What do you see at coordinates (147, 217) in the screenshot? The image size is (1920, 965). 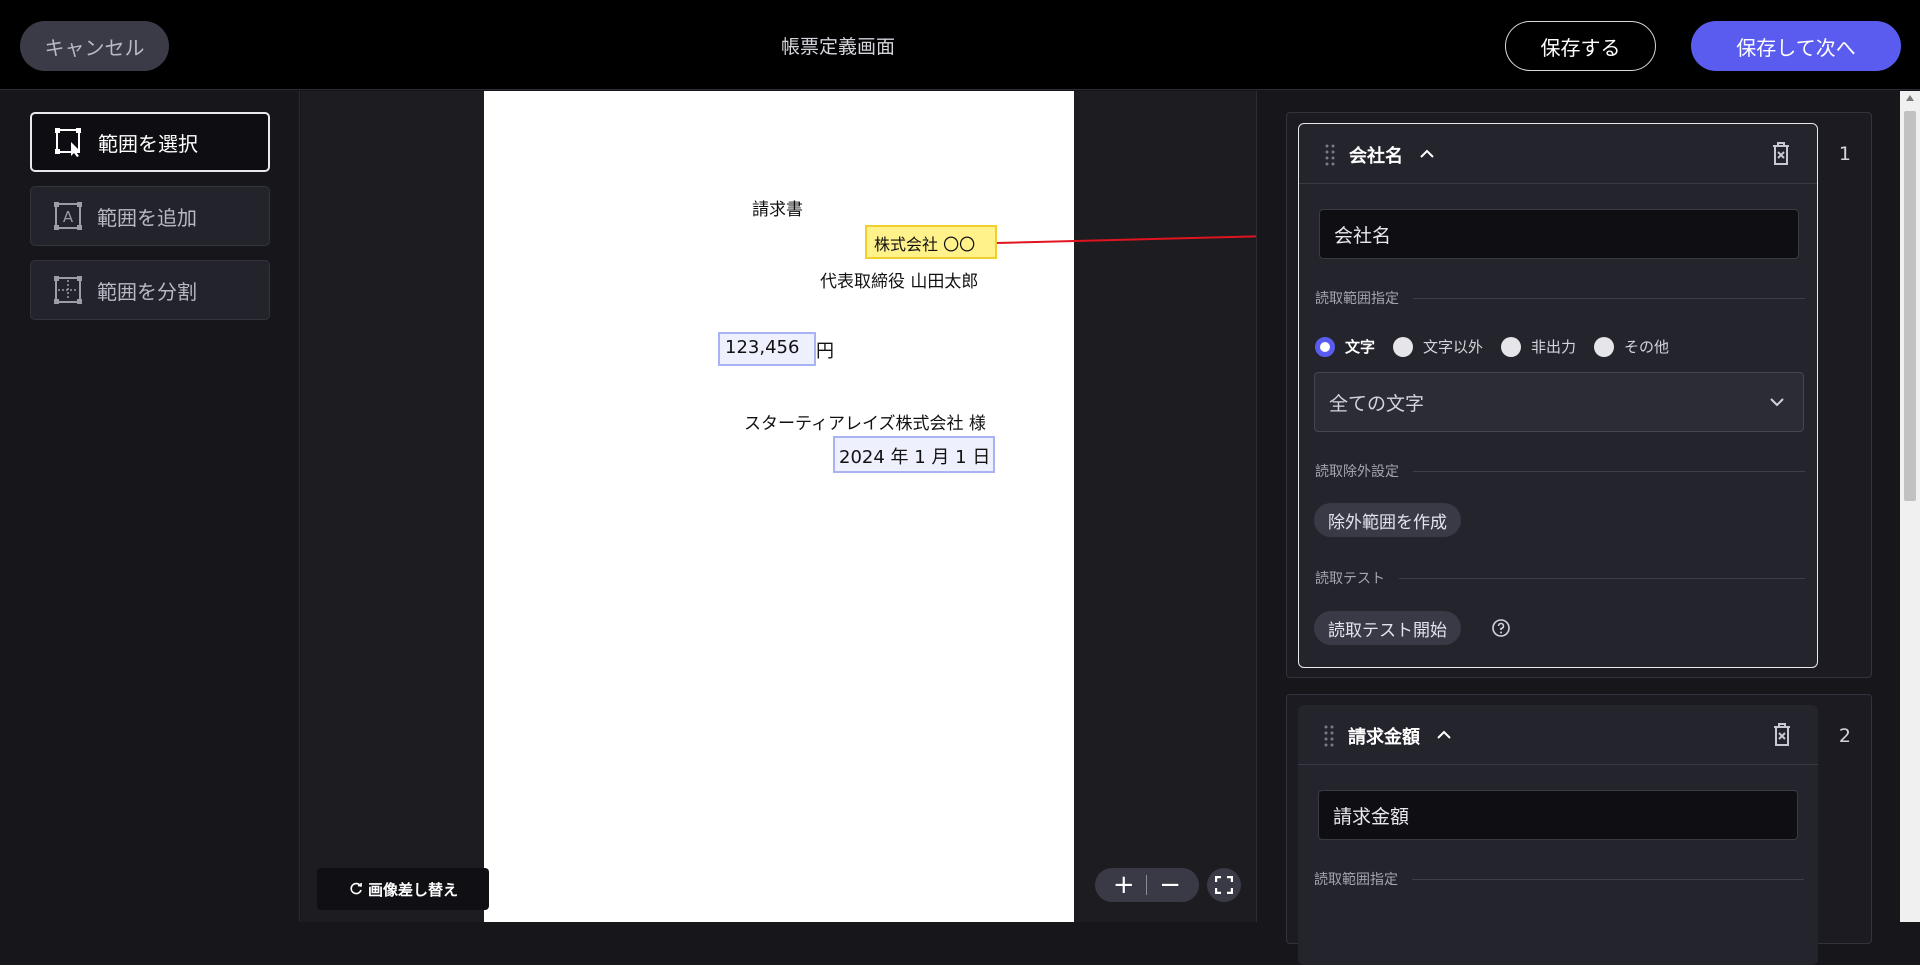 I see `tool-label: 範囲を追加` at bounding box center [147, 217].